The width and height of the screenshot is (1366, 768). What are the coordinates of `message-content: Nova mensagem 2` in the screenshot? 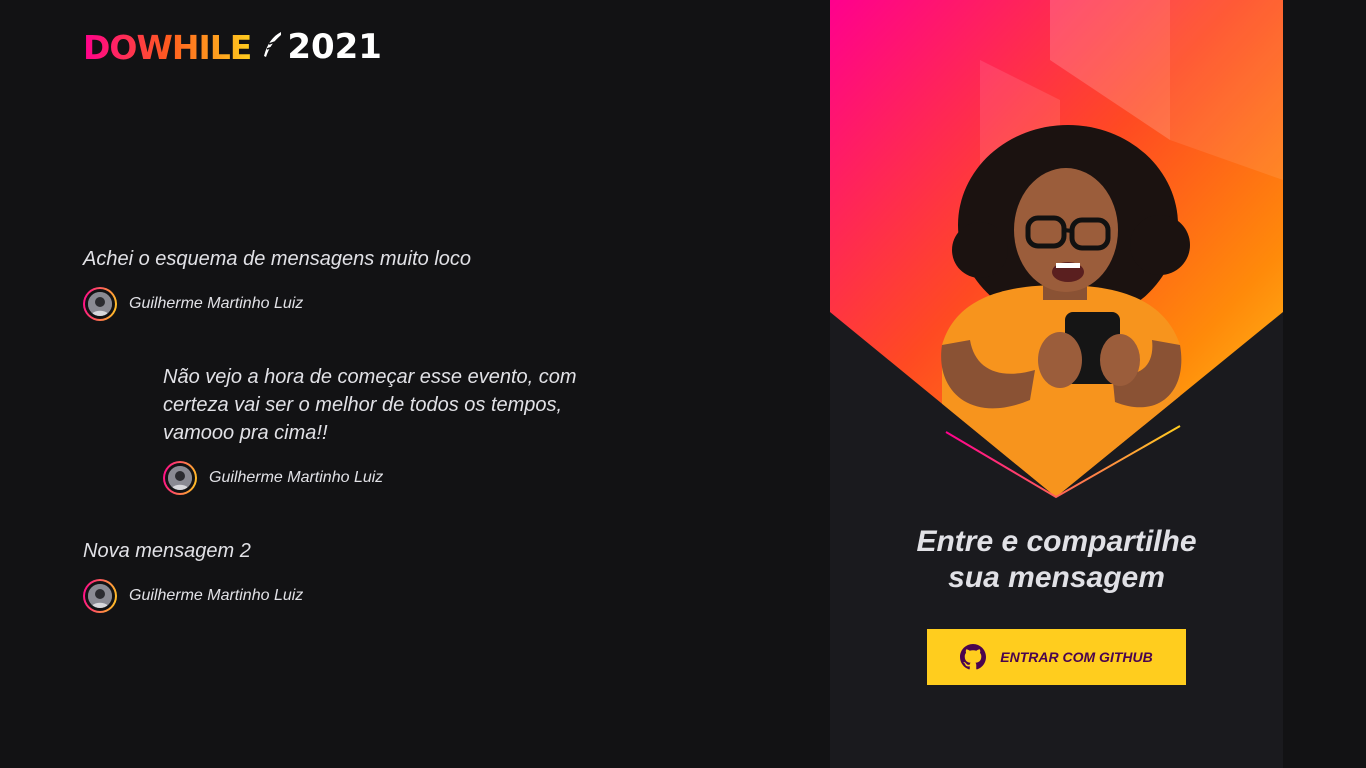 It's located at (167, 551).